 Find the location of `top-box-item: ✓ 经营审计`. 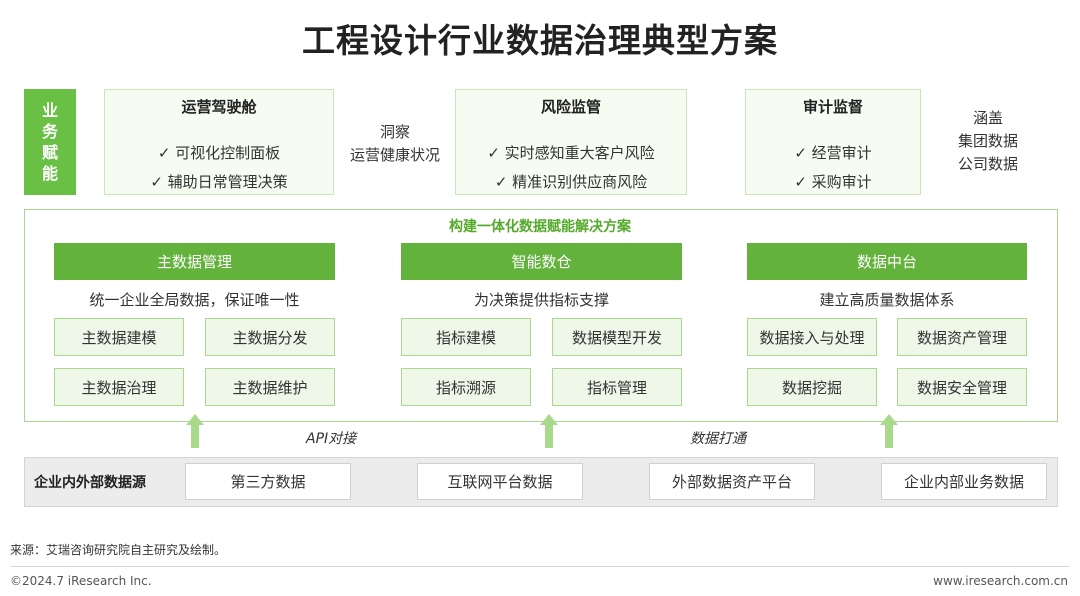

top-box-item: ✓ 经营审计 is located at coordinates (833, 153).